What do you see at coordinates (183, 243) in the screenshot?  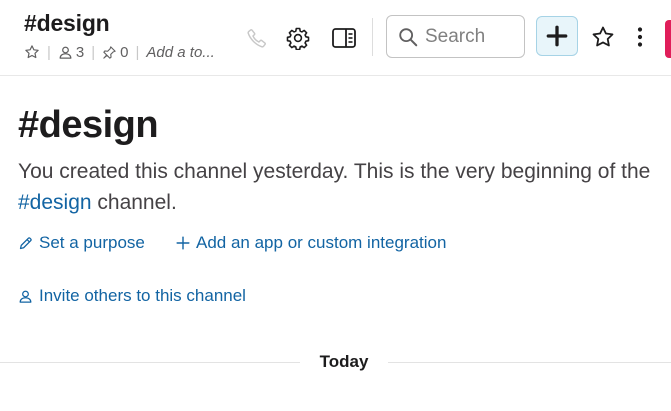 I see `plus-small-icon` at bounding box center [183, 243].